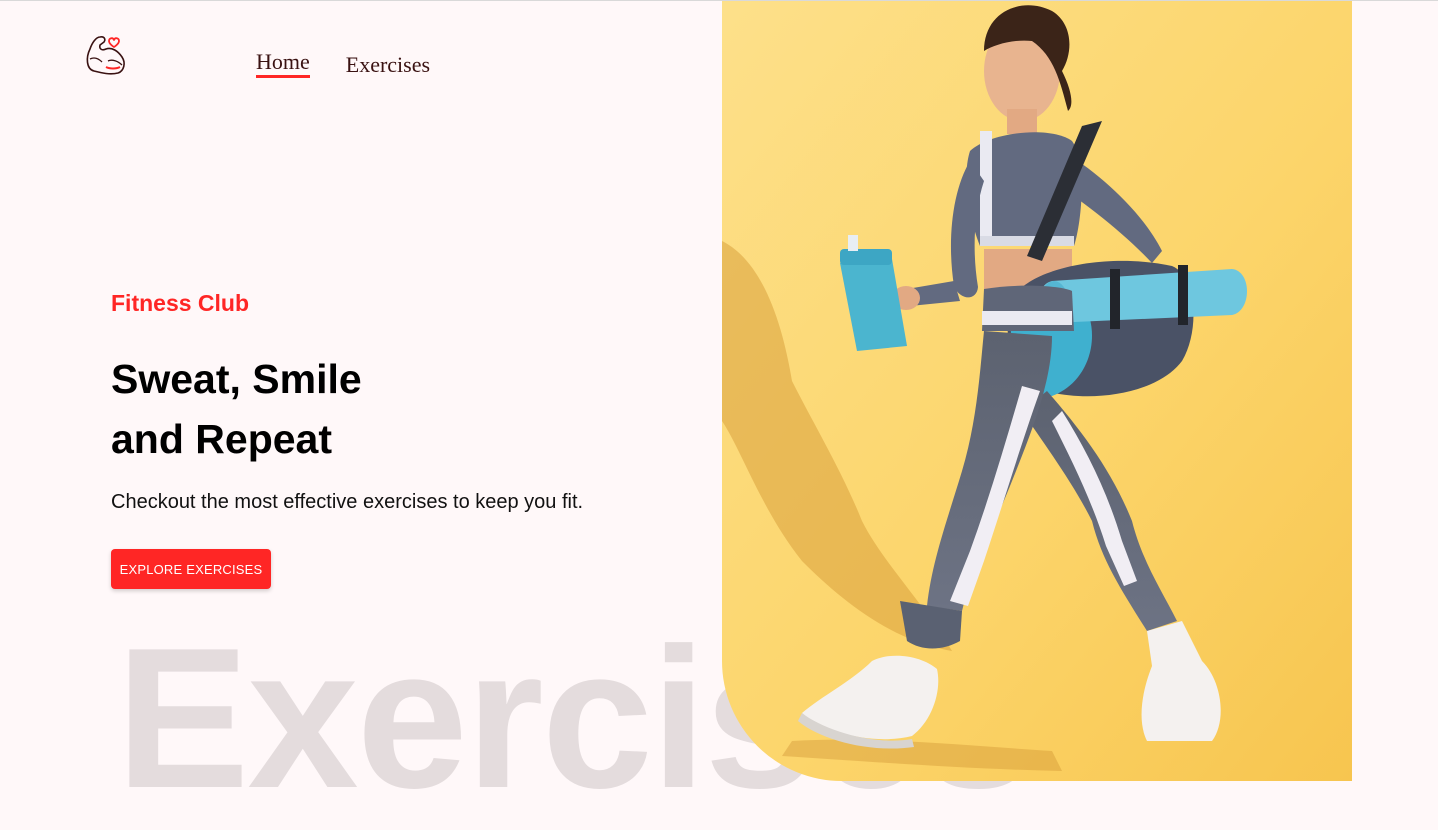 The width and height of the screenshot is (1438, 830). What do you see at coordinates (343, 63) in the screenshot?
I see `main-nav: Home Exercises` at bounding box center [343, 63].